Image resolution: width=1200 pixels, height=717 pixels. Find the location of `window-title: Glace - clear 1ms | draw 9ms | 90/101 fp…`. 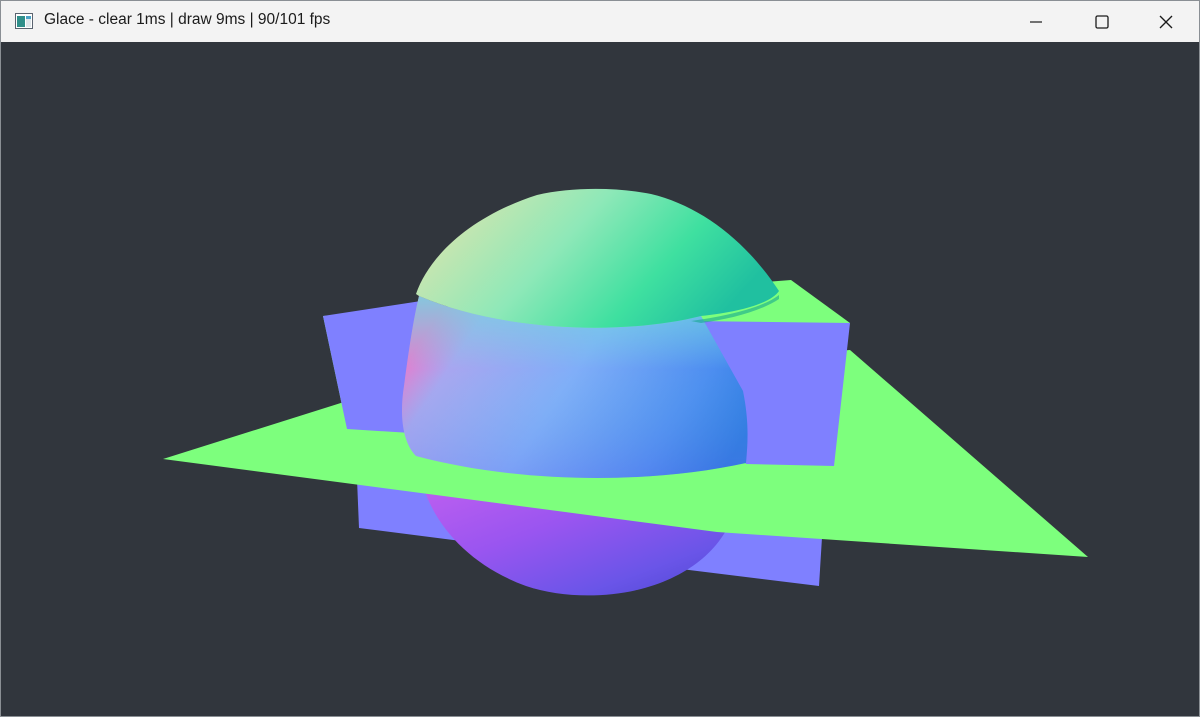

window-title: Glace - clear 1ms | draw 9ms | 90/101 fp… is located at coordinates (187, 19).